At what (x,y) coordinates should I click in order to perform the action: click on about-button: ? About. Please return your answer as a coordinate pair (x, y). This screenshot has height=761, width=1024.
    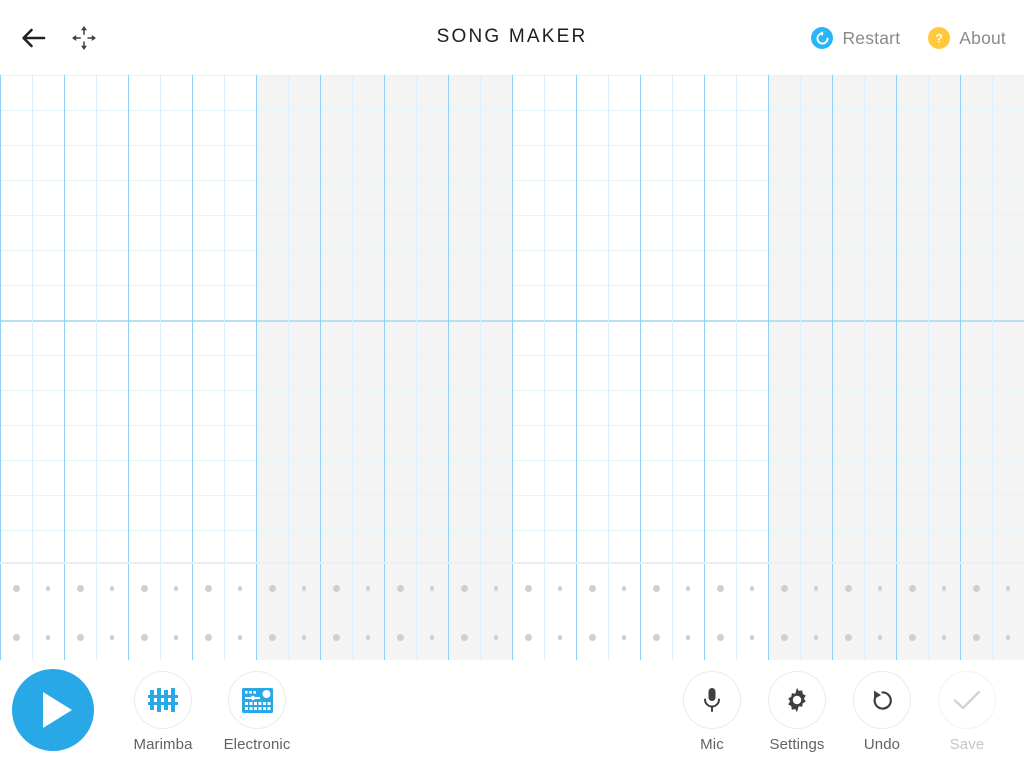
    Looking at the image, I should click on (967, 38).